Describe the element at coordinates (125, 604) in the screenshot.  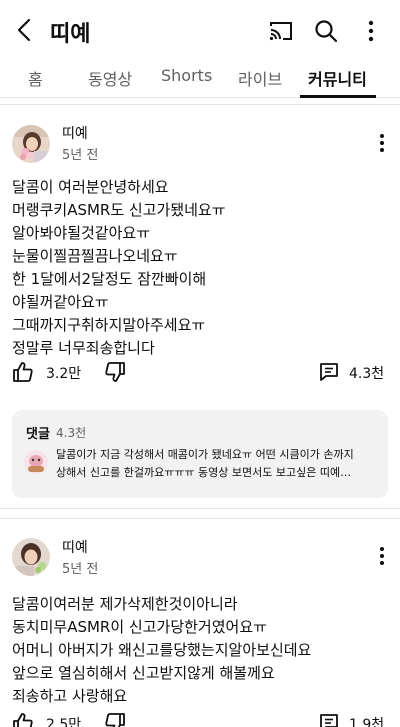
I see `post-text-line: 달콤이여러분 제가삭제한것이아니라` at that location.